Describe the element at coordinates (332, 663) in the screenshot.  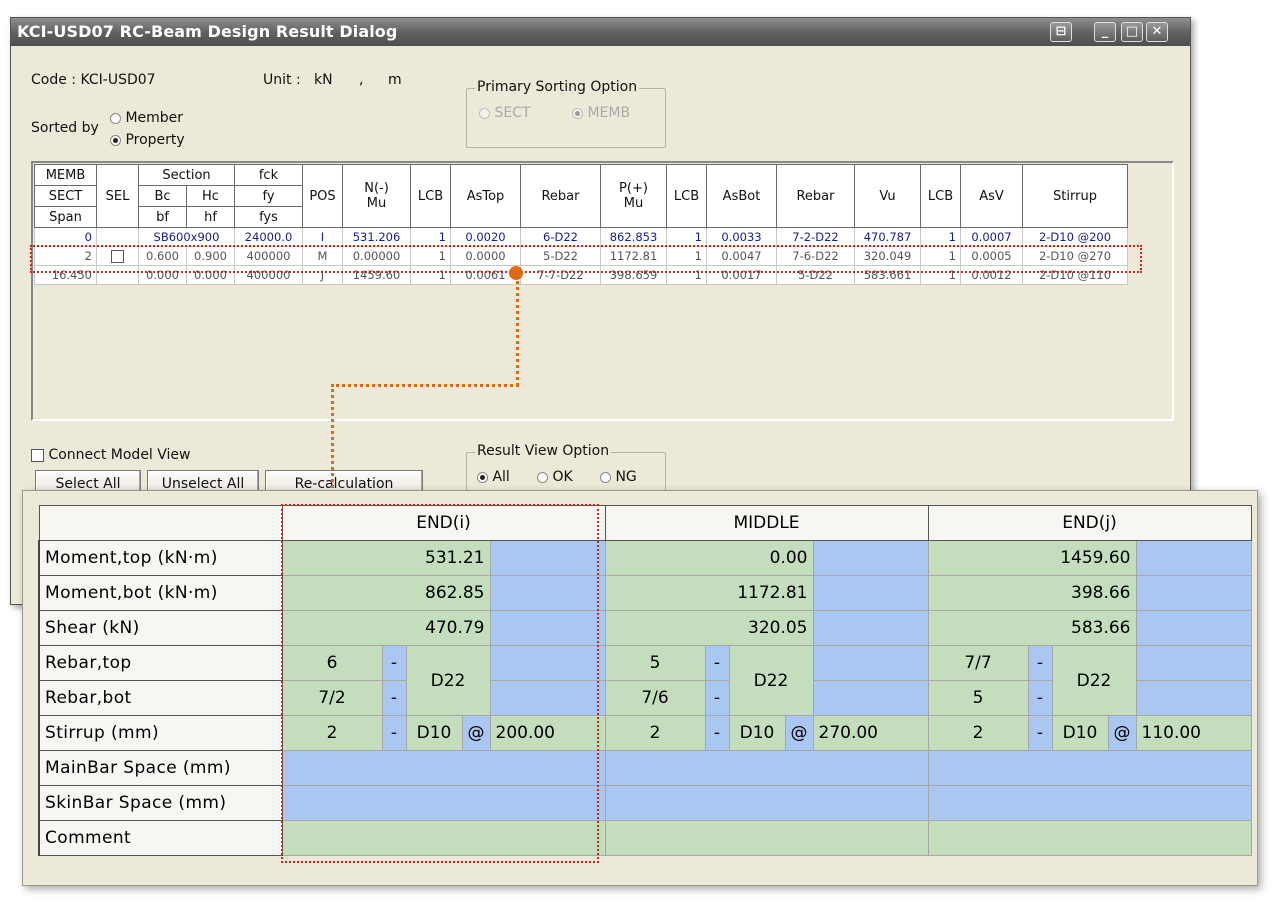
I see `end-i-rebar-top-count: 6` at that location.